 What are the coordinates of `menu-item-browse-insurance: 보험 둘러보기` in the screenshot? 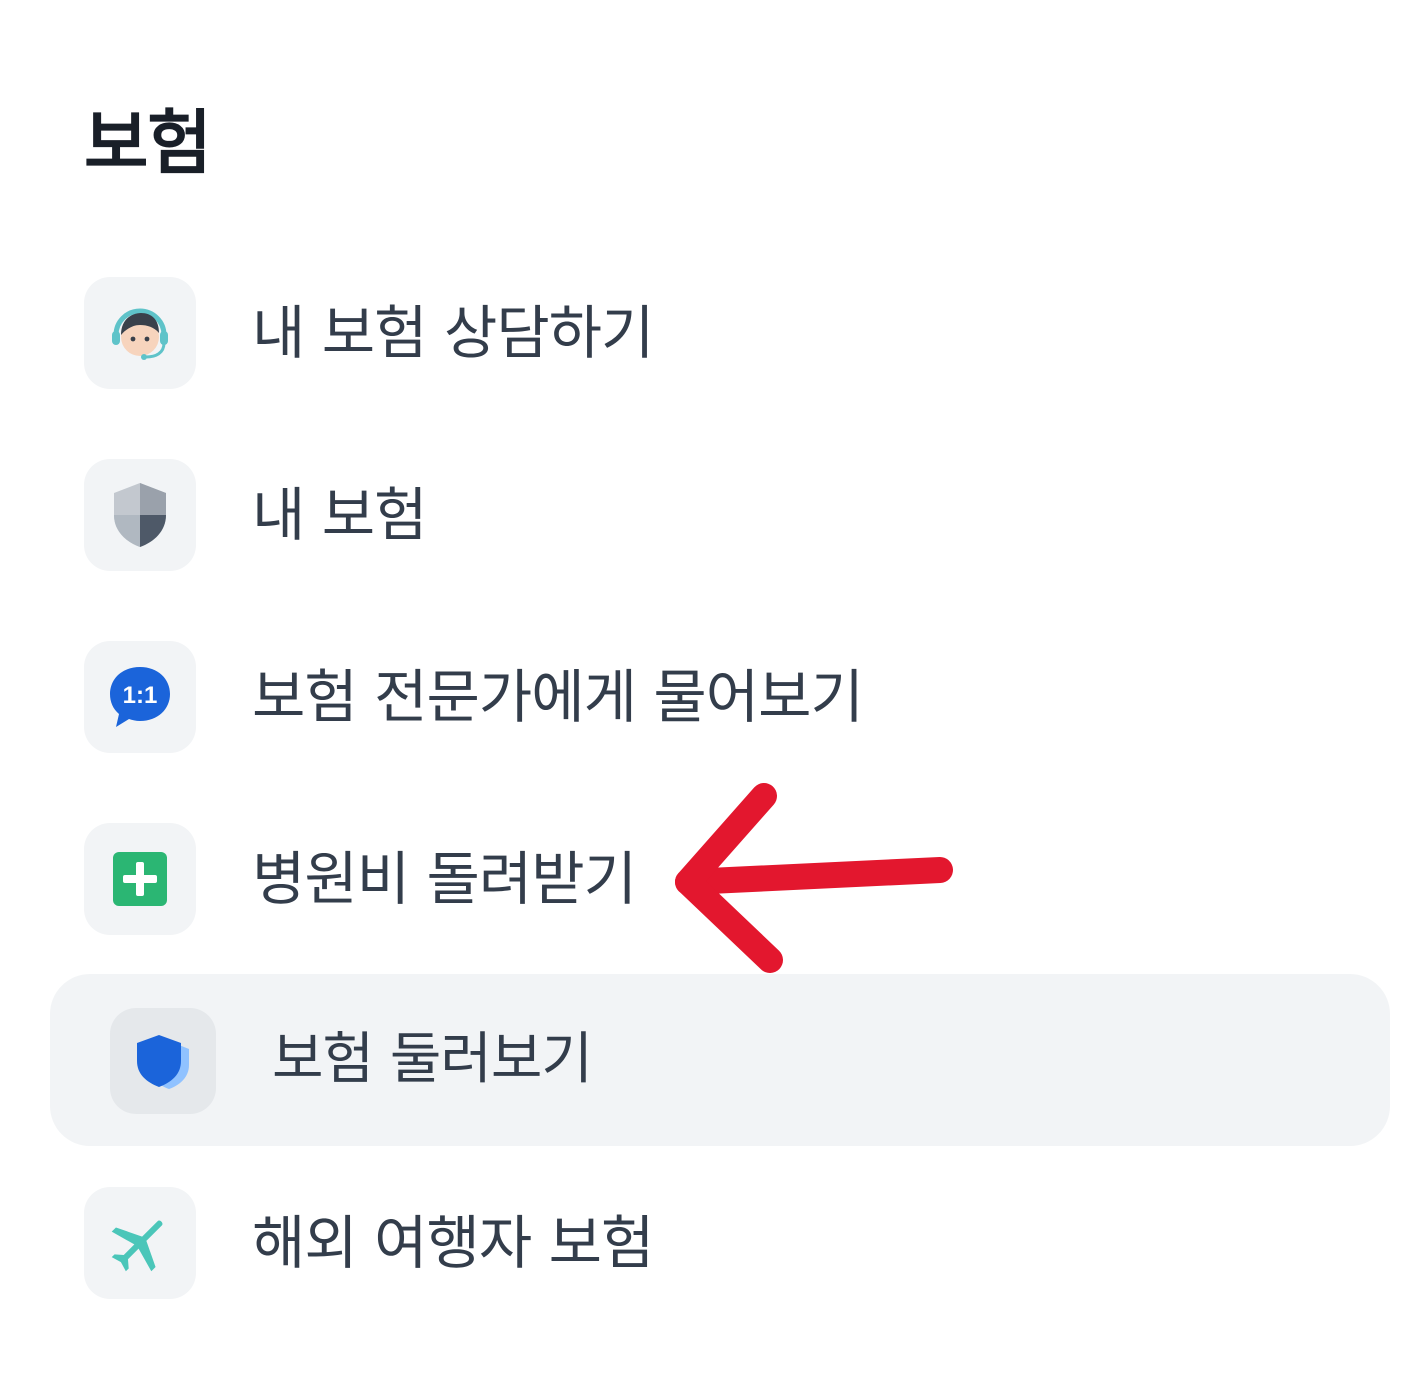 It's located at (720, 1060).